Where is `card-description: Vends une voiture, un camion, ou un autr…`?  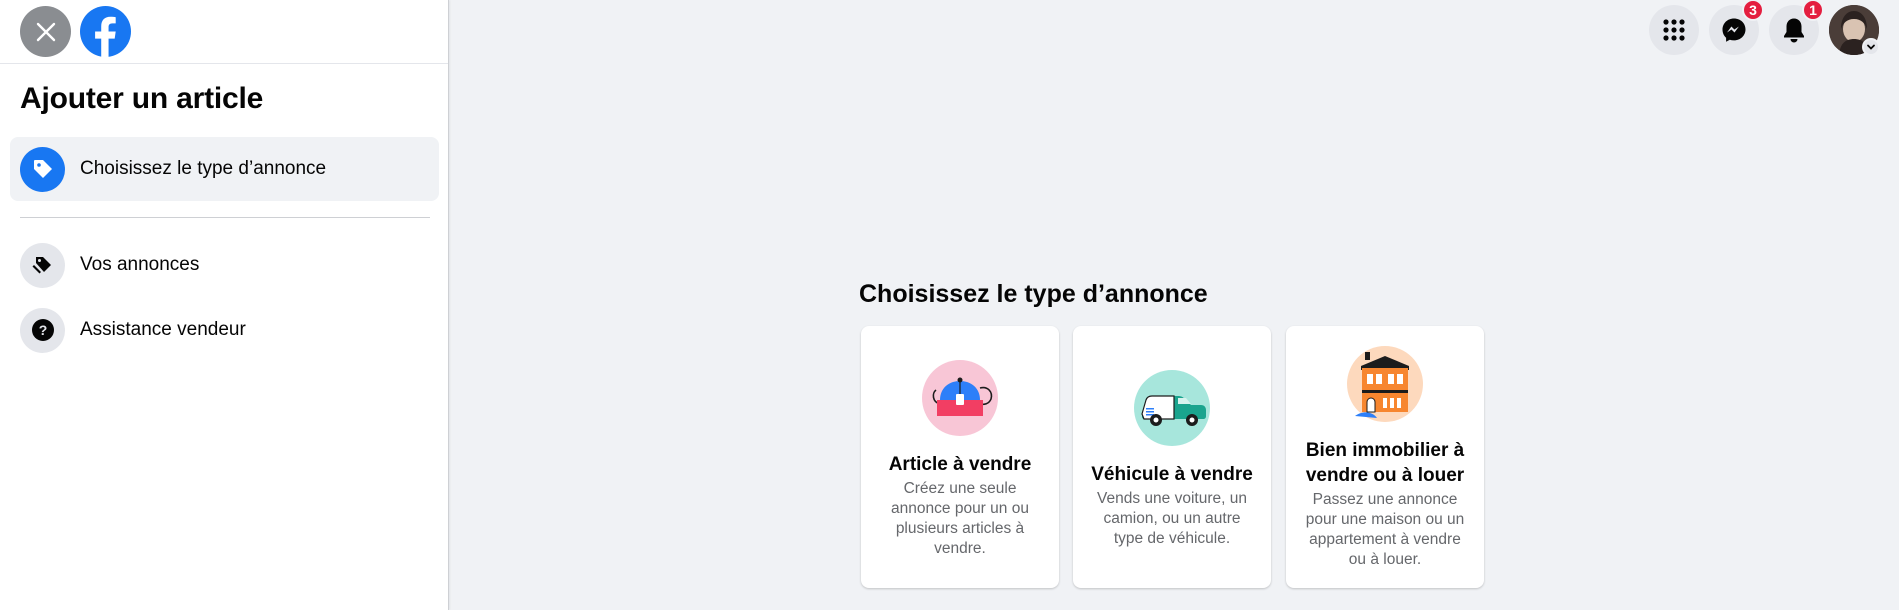 card-description: Vends une voiture, un camion, ou un autr… is located at coordinates (1172, 518).